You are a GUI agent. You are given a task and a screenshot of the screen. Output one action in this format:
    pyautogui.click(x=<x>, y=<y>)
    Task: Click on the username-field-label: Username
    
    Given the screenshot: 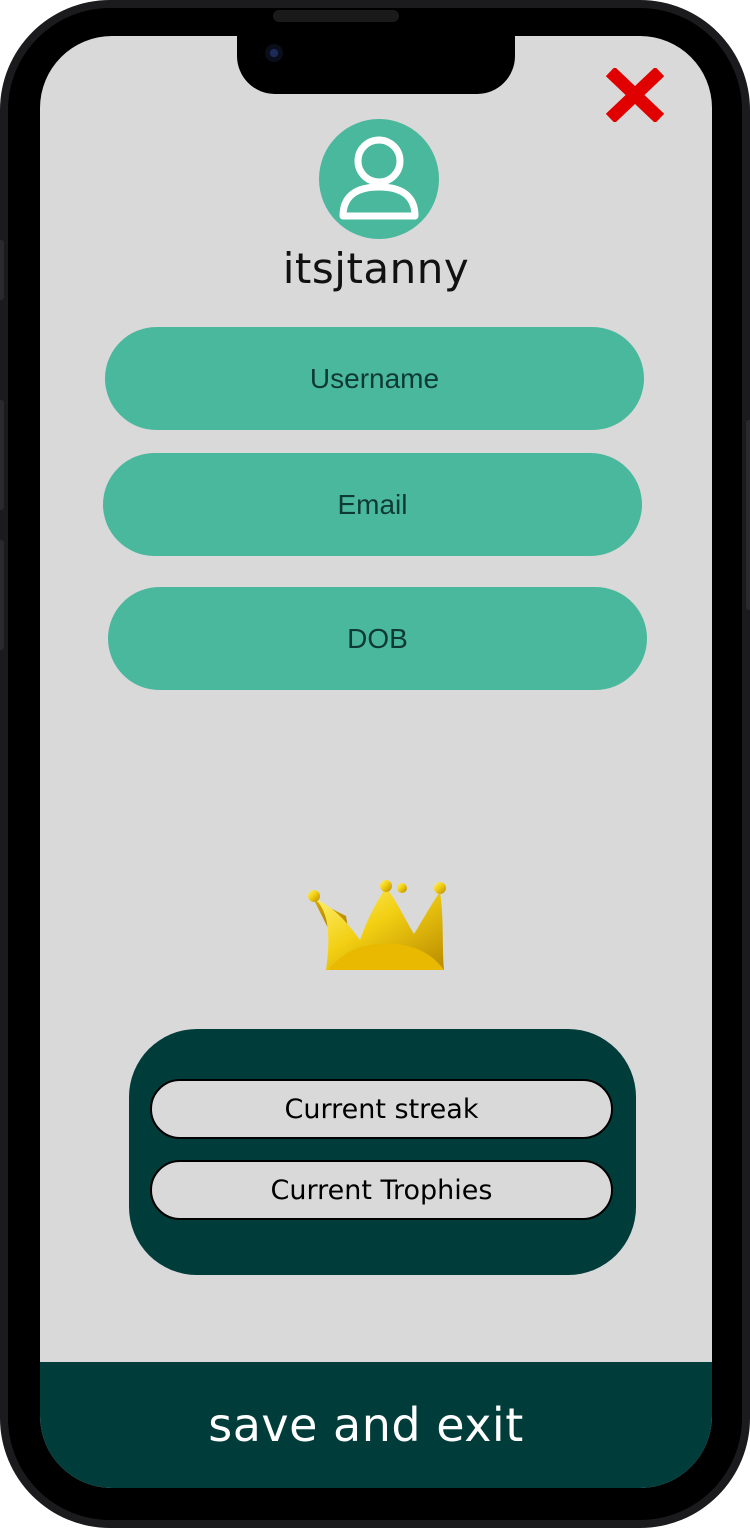 What is the action you would take?
    pyautogui.click(x=374, y=378)
    